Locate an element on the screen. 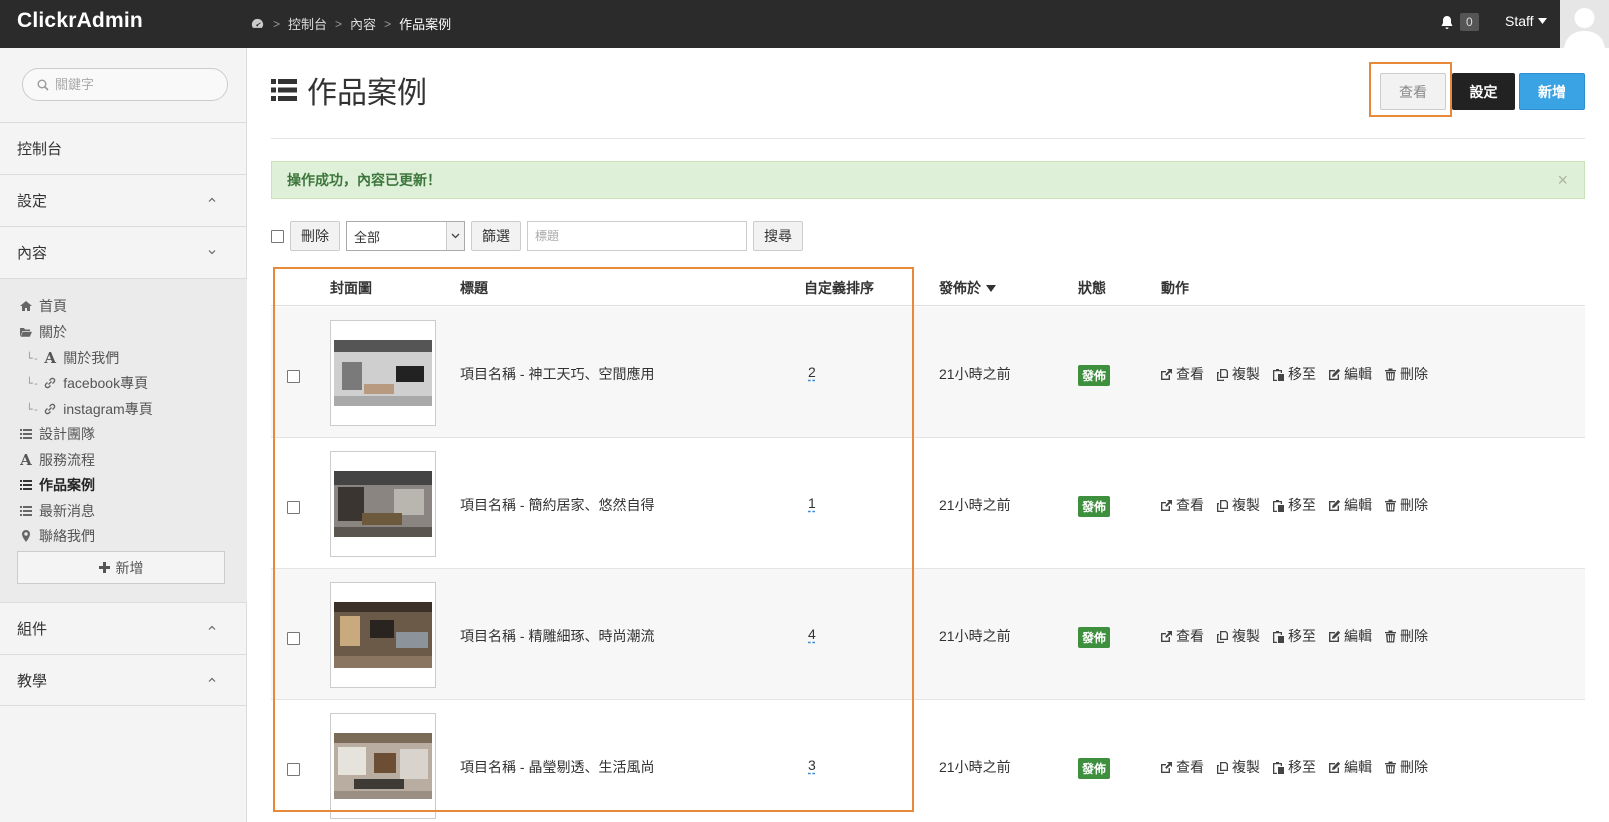 Image resolution: width=1609 pixels, height=822 pixels. row-order: 3 is located at coordinates (812, 765).